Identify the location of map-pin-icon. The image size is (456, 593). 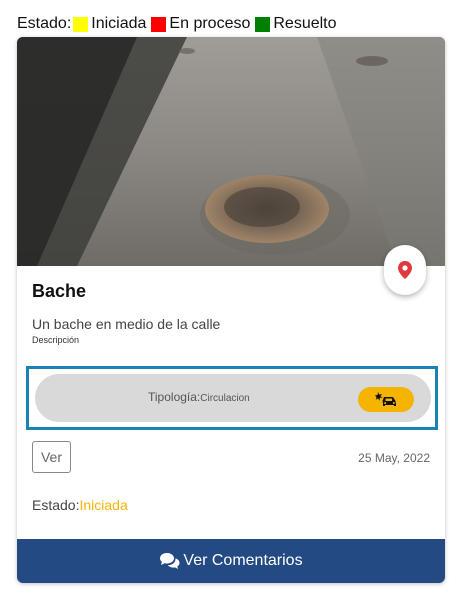
(405, 270).